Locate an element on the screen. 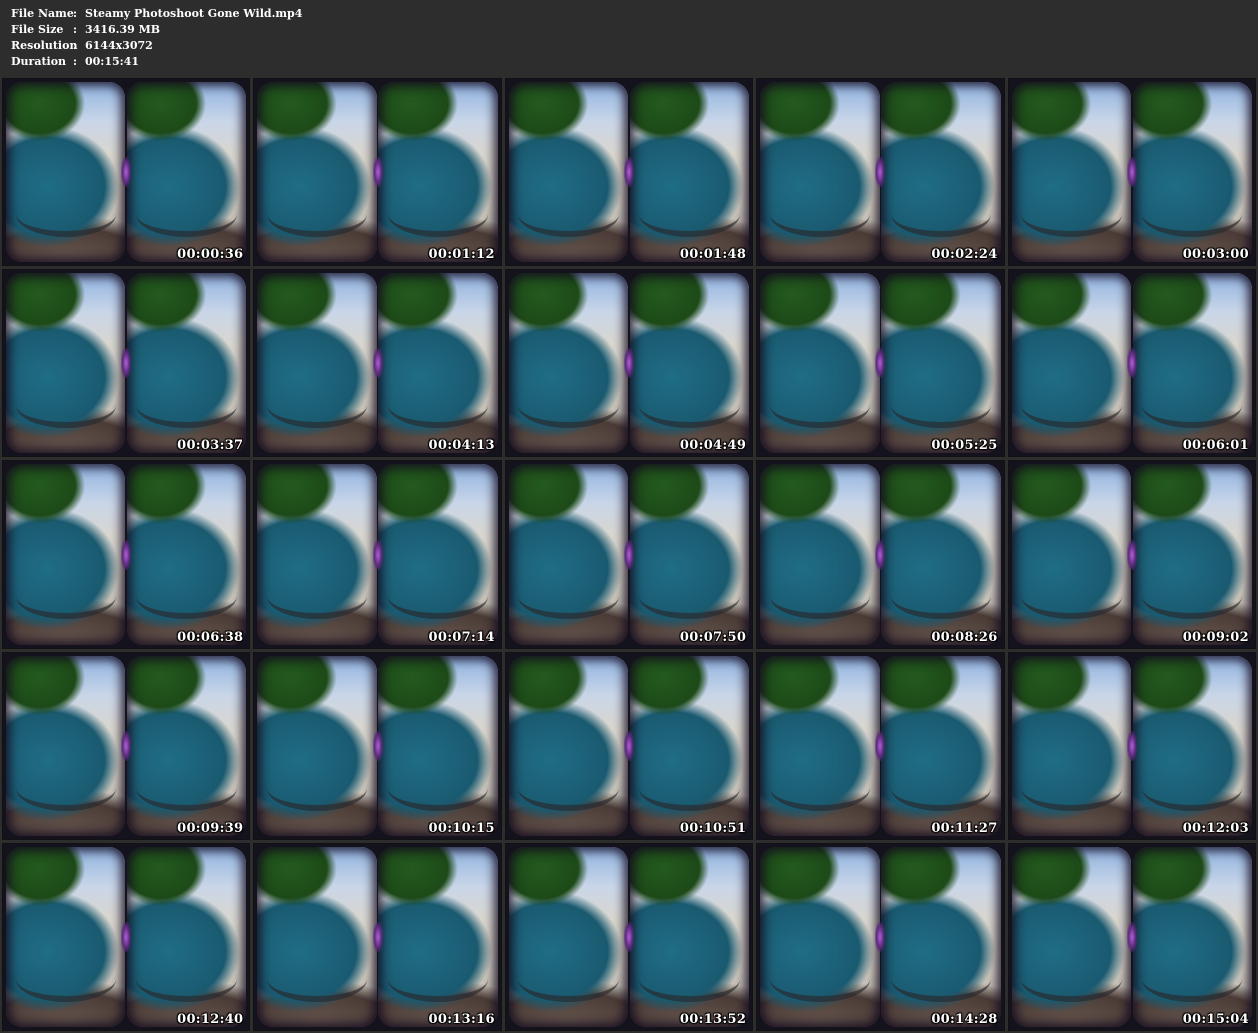  thumbnail-frame: 00:02:24 is located at coordinates (880, 172).